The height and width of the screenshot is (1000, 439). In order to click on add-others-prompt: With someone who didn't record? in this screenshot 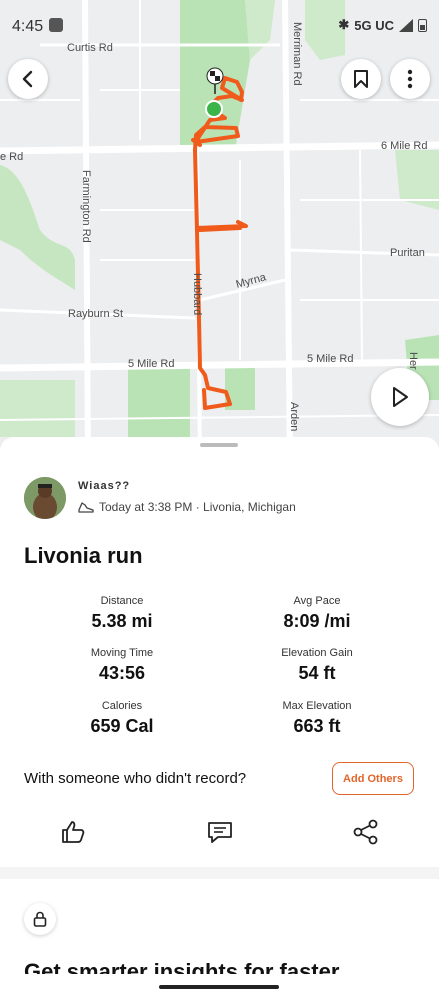, I will do `click(135, 778)`.